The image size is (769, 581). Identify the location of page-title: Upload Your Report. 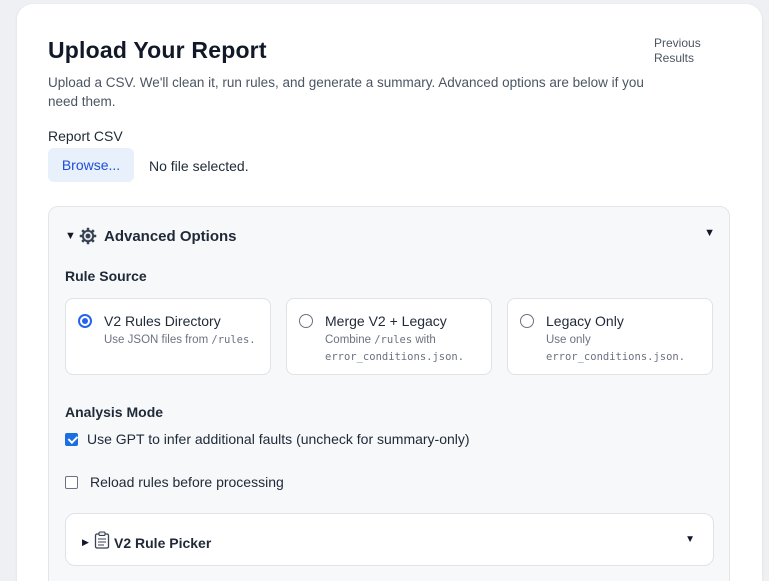
(157, 50).